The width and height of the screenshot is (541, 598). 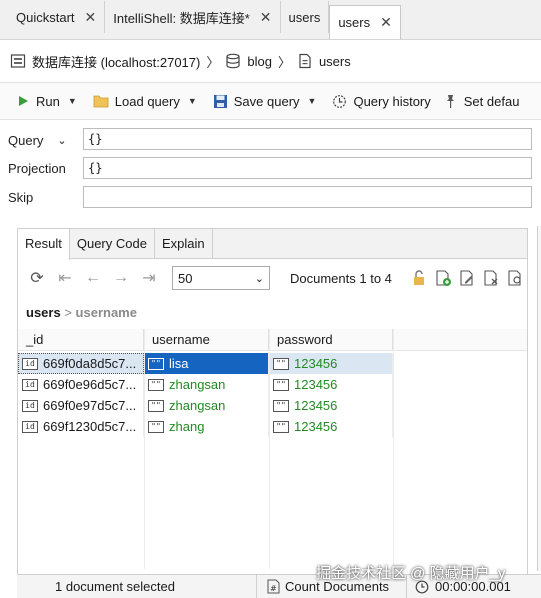 I want to click on breadcrumb-collection: users, so click(x=335, y=61).